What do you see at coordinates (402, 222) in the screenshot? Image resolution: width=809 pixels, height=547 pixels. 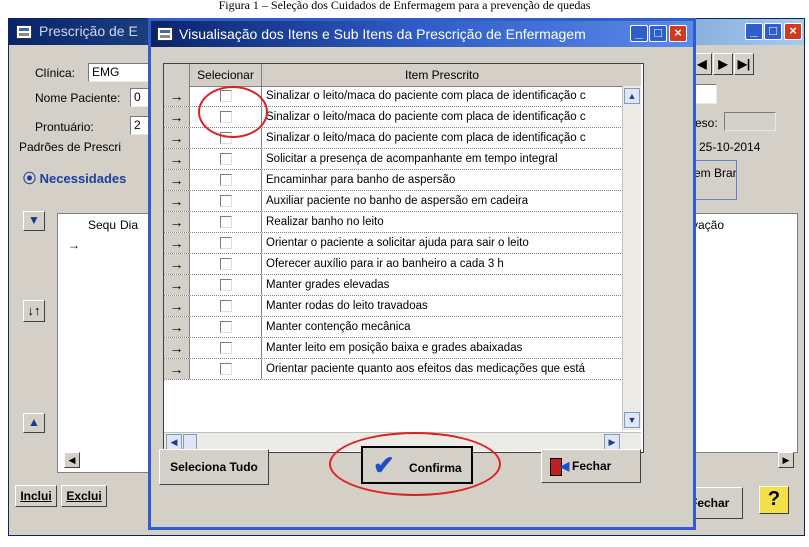 I see `list-item: → Realizar banho no leito` at bounding box center [402, 222].